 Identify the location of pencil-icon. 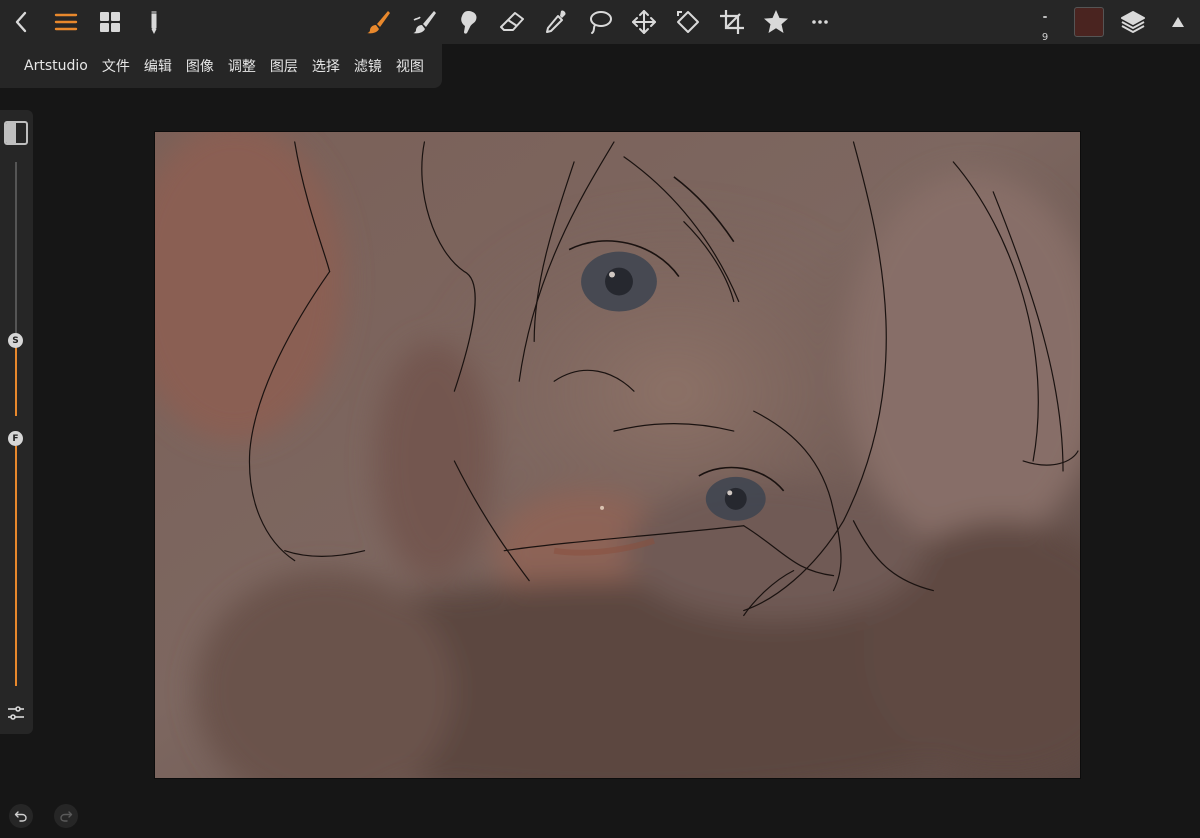
(154, 22).